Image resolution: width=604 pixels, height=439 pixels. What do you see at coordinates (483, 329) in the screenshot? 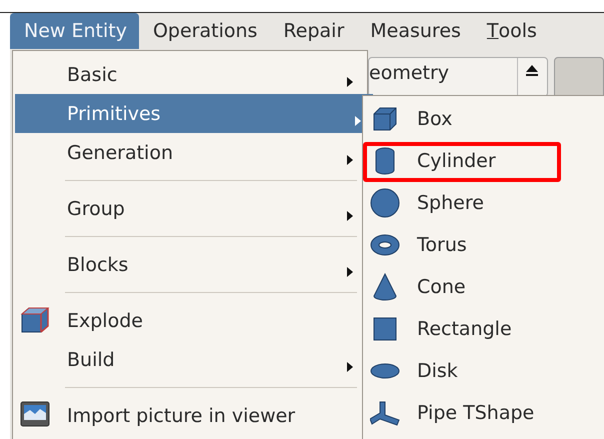
I see `submenu-item: Rectangle` at bounding box center [483, 329].